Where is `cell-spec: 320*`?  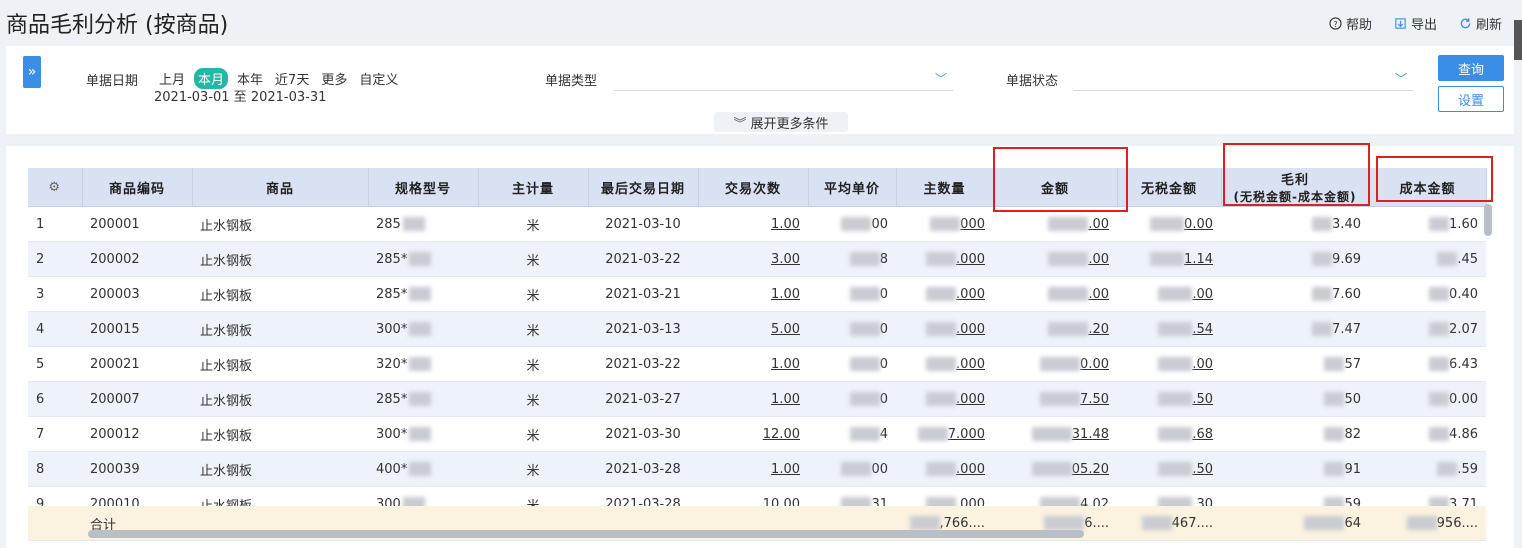
cell-spec: 320* is located at coordinates (423, 364).